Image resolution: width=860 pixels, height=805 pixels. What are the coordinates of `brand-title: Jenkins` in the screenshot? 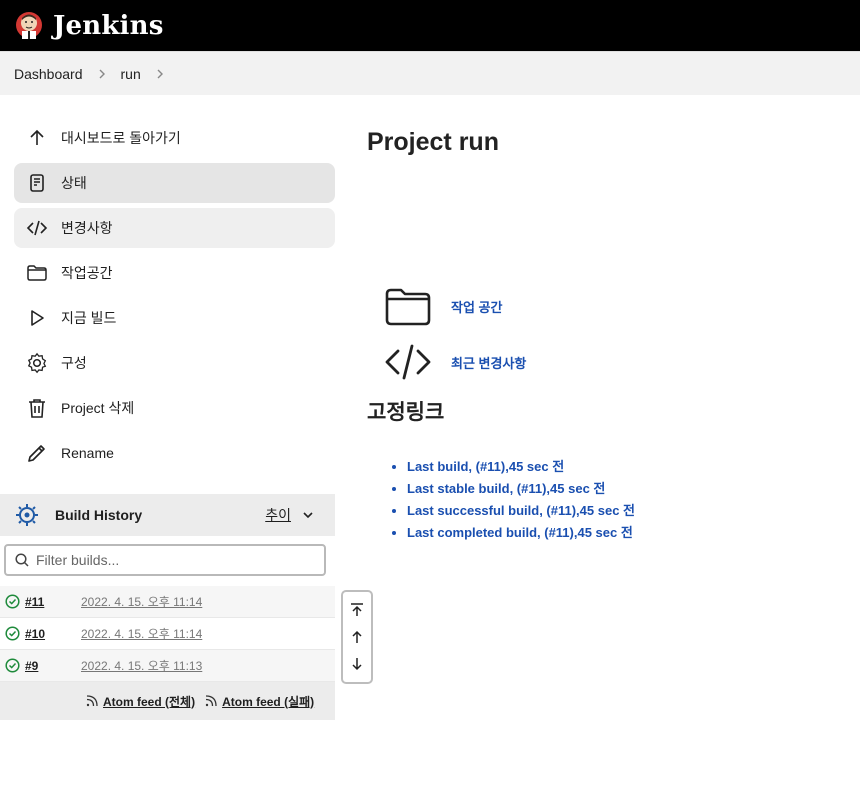 It's located at (108, 26).